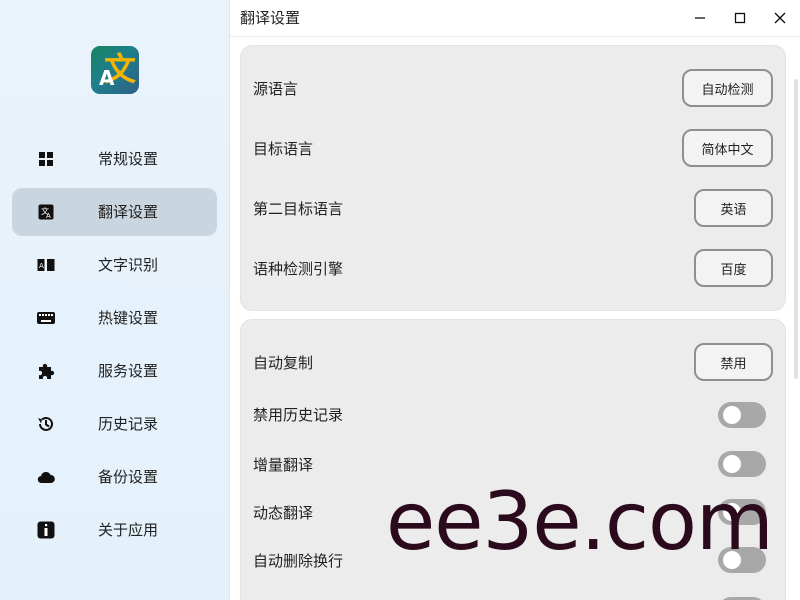  I want to click on sidebar-item-label: 备份设置, so click(128, 477).